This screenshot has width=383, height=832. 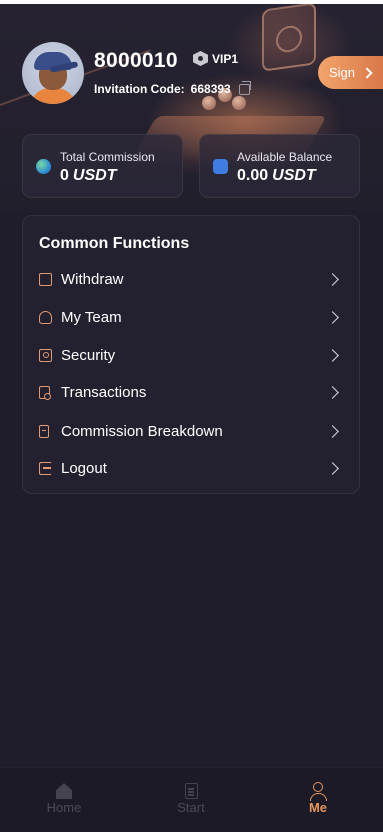 I want to click on menu-item-logout: Logout, so click(x=191, y=468).